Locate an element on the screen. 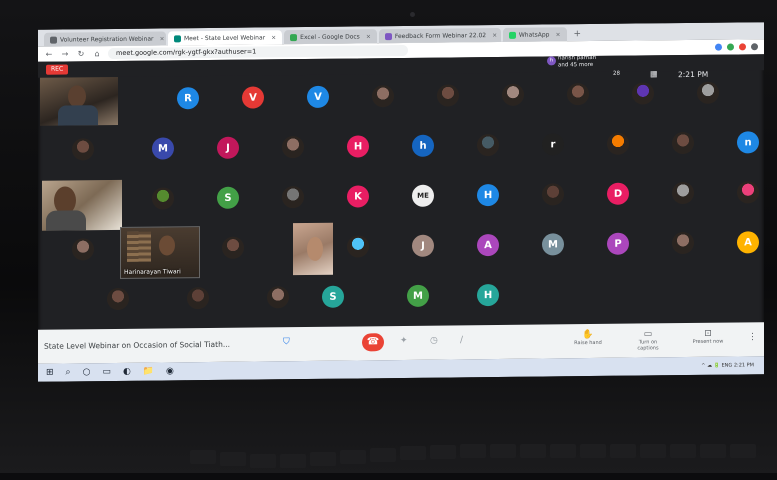  participant-tile: D is located at coordinates (618, 193).